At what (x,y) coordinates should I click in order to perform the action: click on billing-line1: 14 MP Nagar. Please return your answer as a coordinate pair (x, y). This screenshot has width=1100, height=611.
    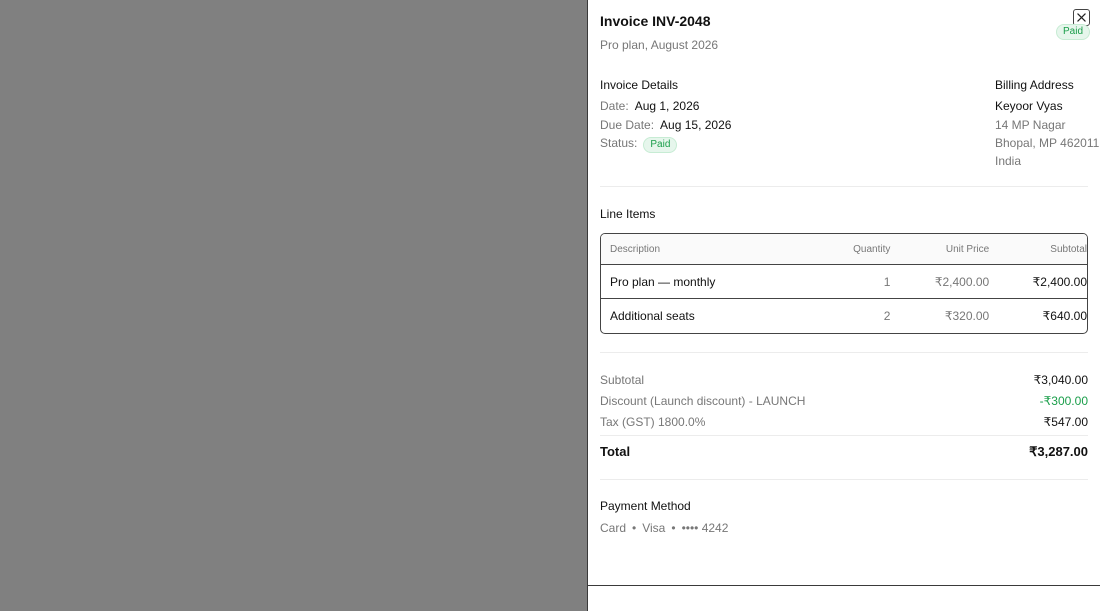
    Looking at the image, I should click on (1030, 125).